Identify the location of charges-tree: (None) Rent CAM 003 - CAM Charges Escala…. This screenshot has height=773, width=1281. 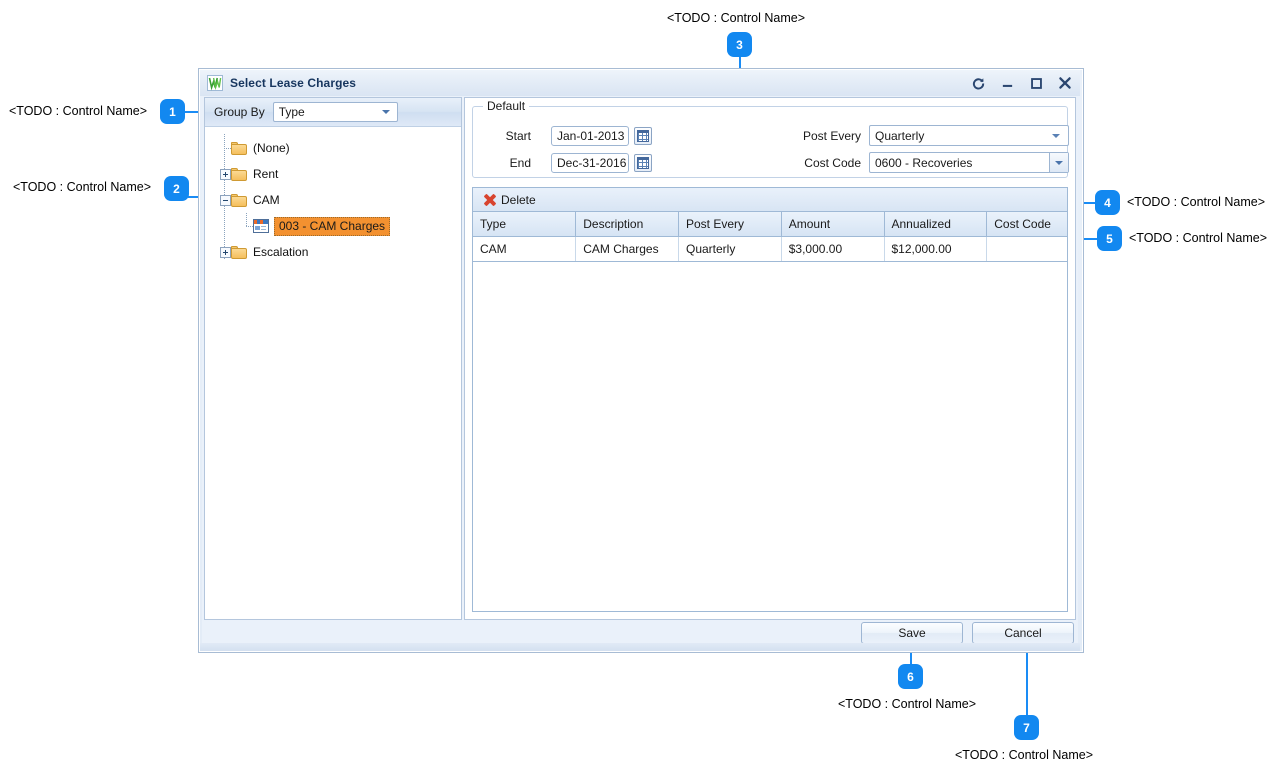
(333, 373).